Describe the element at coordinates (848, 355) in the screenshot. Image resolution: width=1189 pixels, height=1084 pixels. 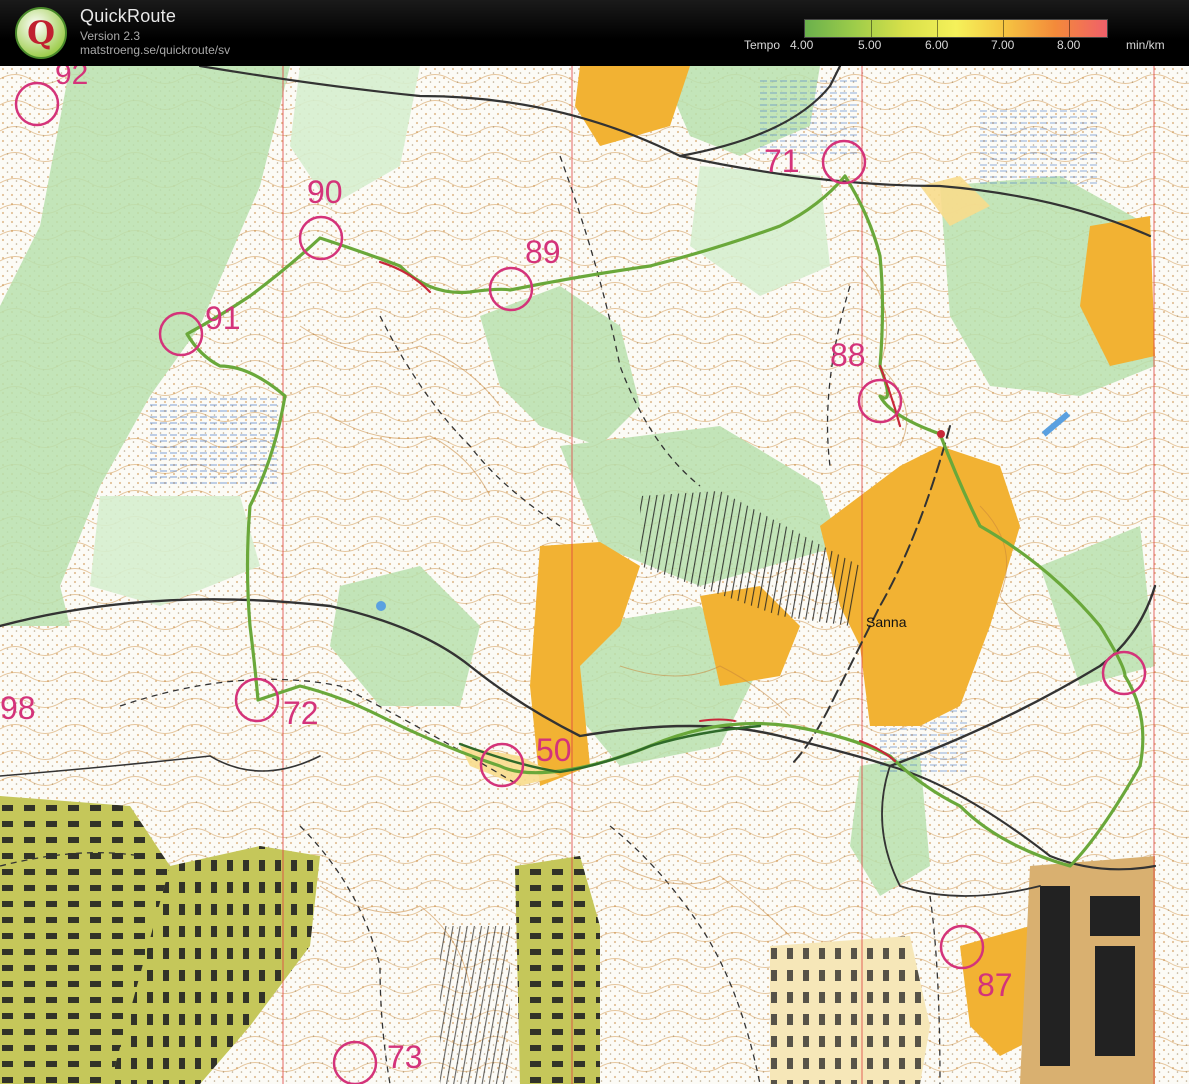
I see `control-label: 88` at that location.